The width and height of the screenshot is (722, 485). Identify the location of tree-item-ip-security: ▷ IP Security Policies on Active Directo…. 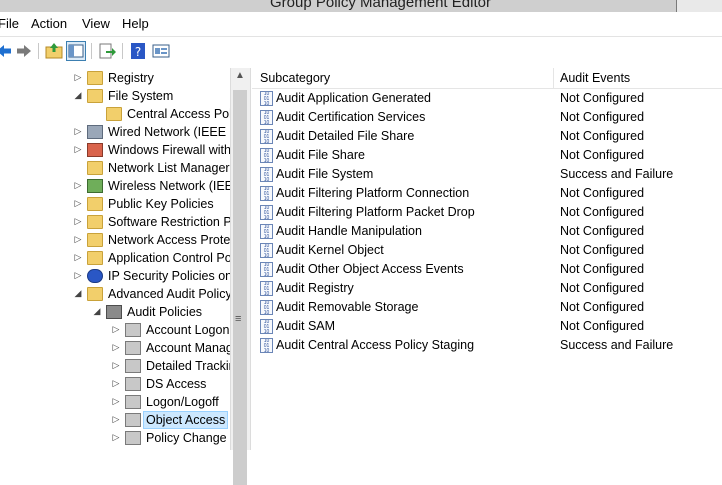
(115, 276).